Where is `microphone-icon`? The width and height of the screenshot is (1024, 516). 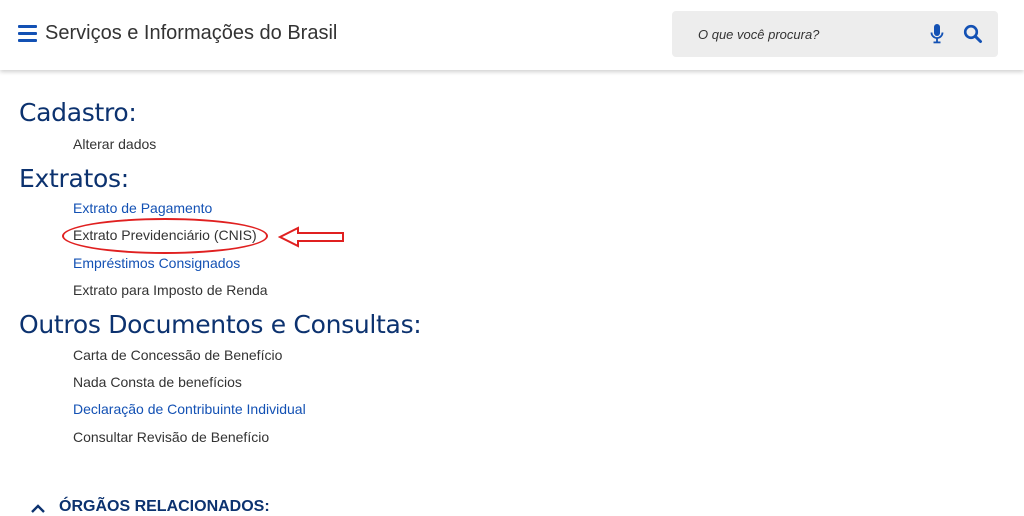
microphone-icon is located at coordinates (937, 34).